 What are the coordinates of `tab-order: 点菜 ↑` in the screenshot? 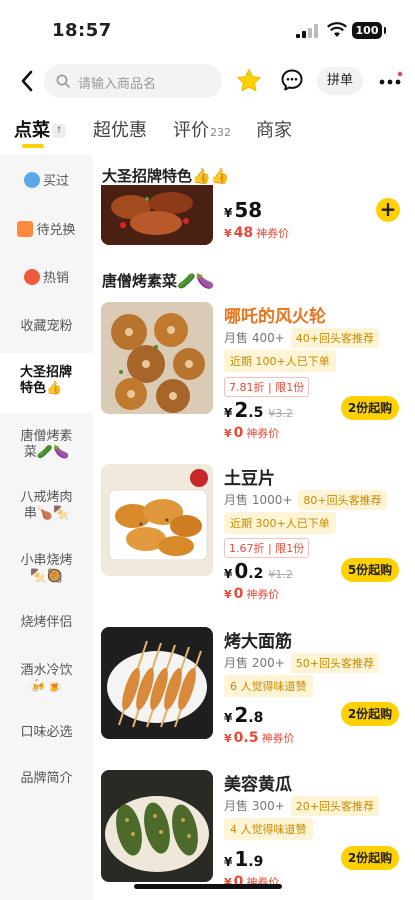 It's located at (40, 129).